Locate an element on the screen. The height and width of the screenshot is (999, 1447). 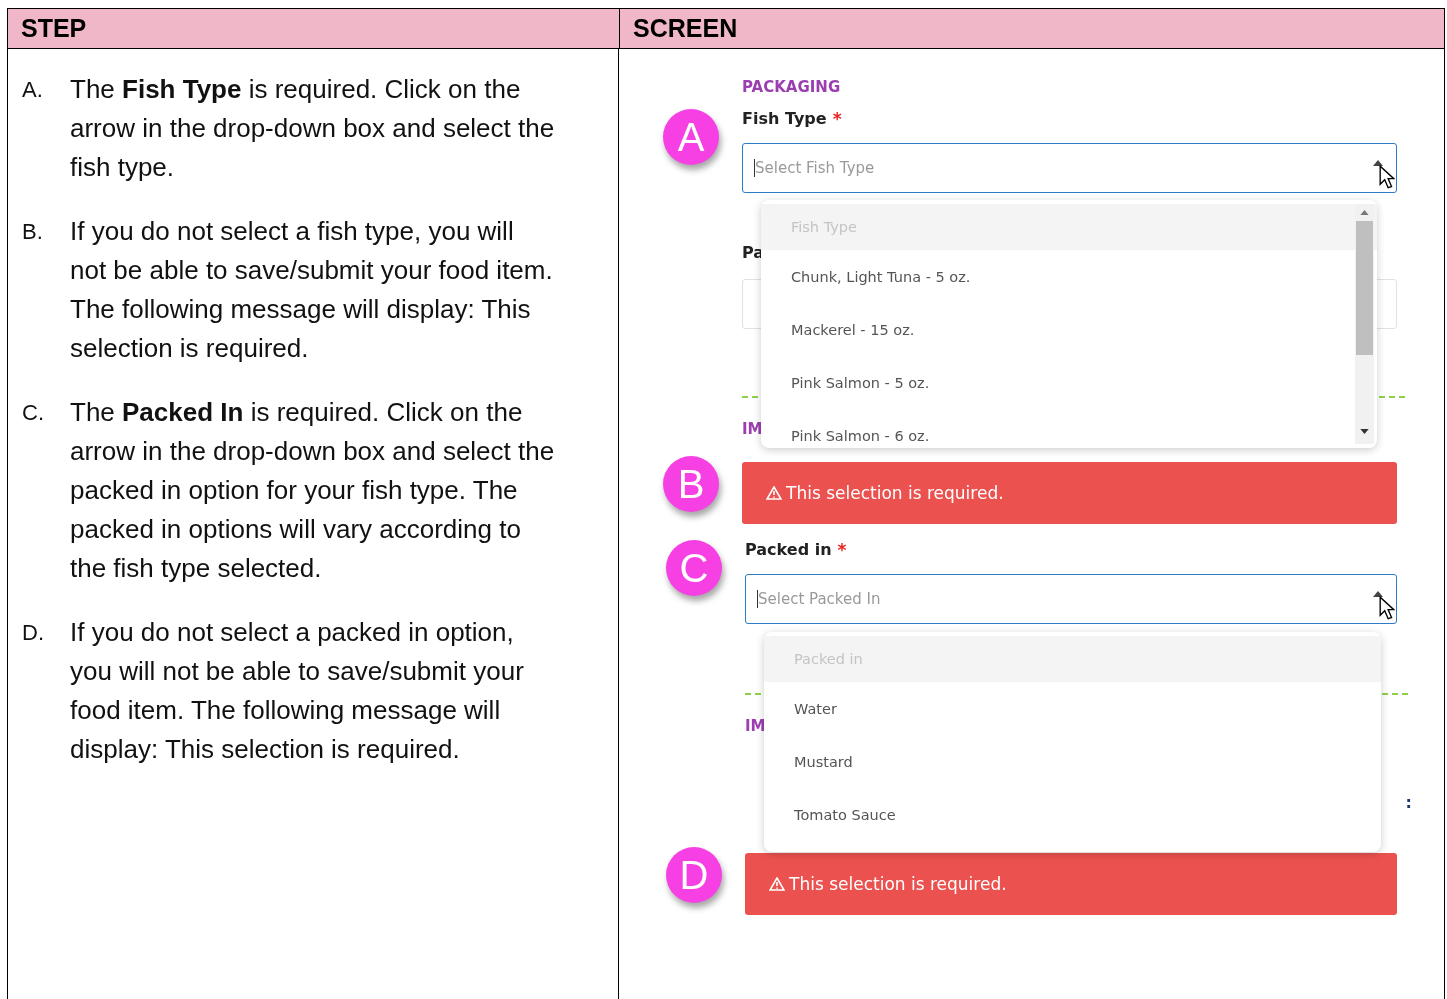
step-letter: C. is located at coordinates (33, 413).